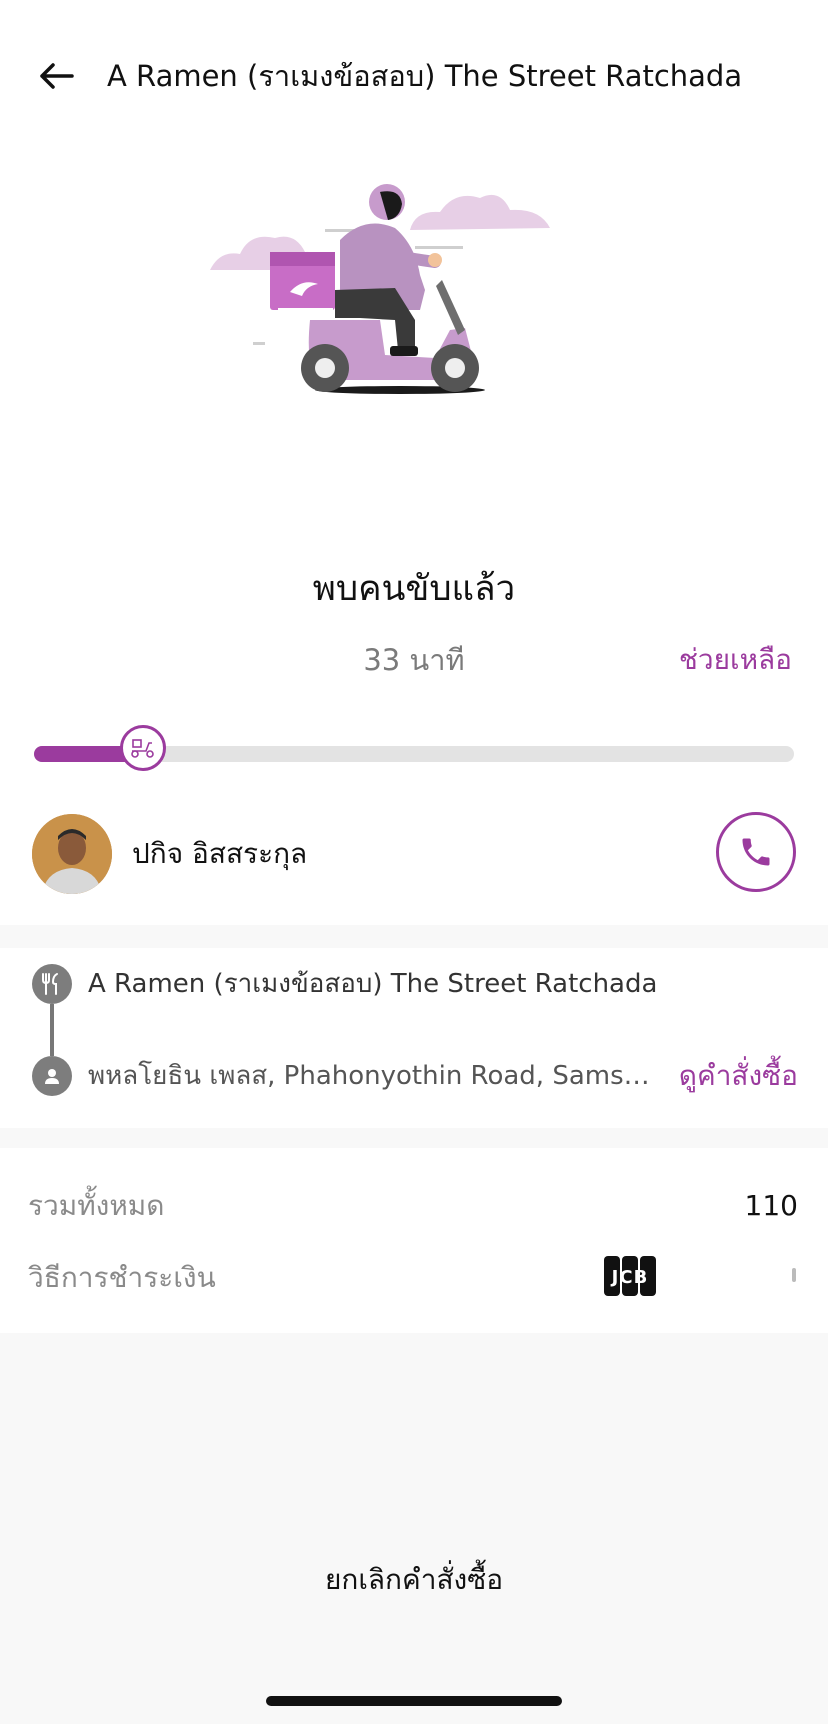 Image resolution: width=828 pixels, height=1724 pixels. I want to click on call-driver-button, so click(756, 852).